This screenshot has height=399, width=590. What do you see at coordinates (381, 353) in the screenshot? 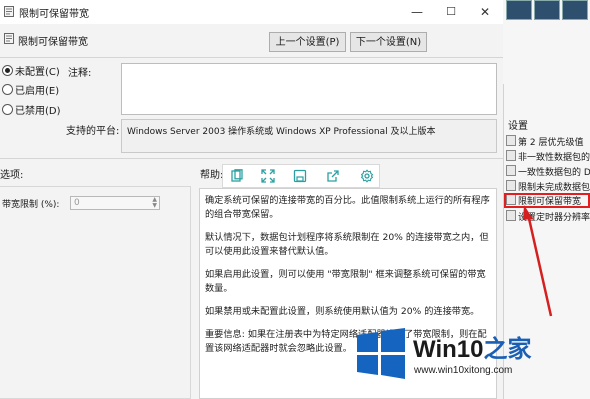
I see `windows-logo-icon` at bounding box center [381, 353].